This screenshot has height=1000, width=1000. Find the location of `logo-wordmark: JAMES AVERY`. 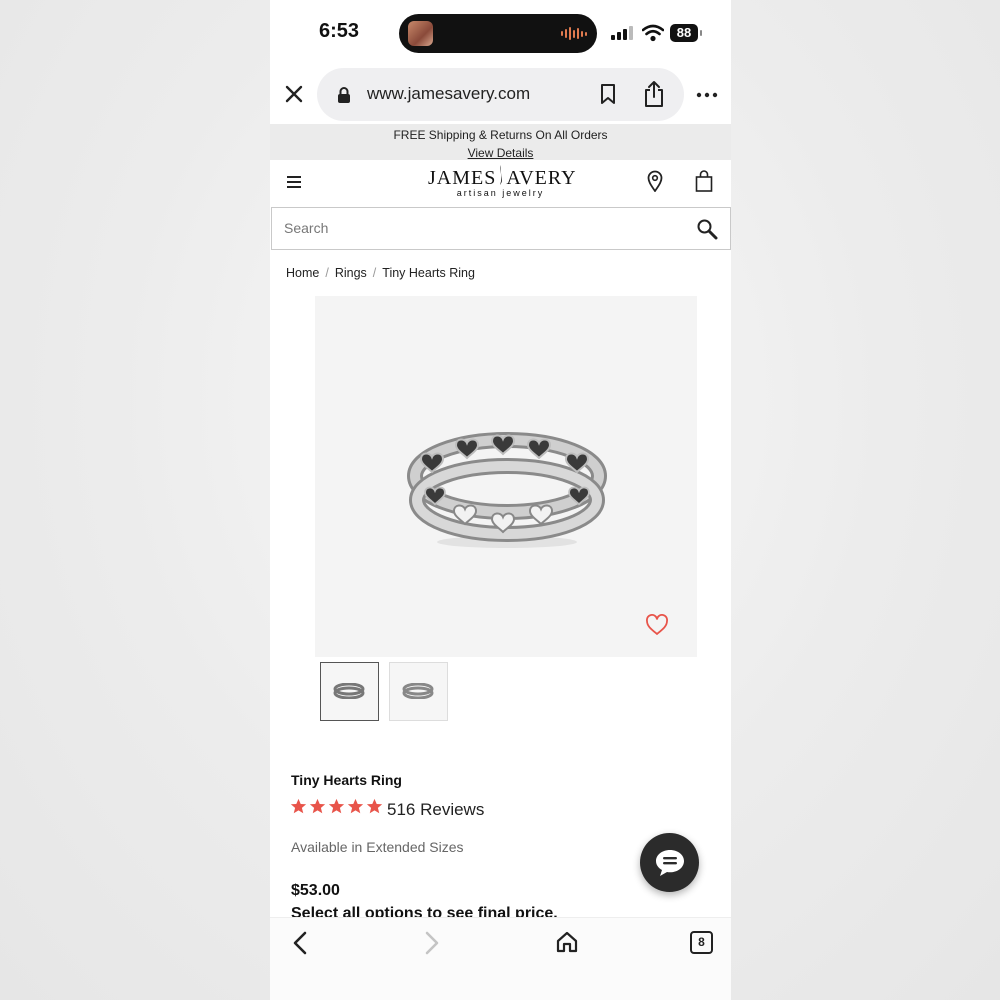

logo-wordmark: JAMES AVERY is located at coordinates (502, 177).